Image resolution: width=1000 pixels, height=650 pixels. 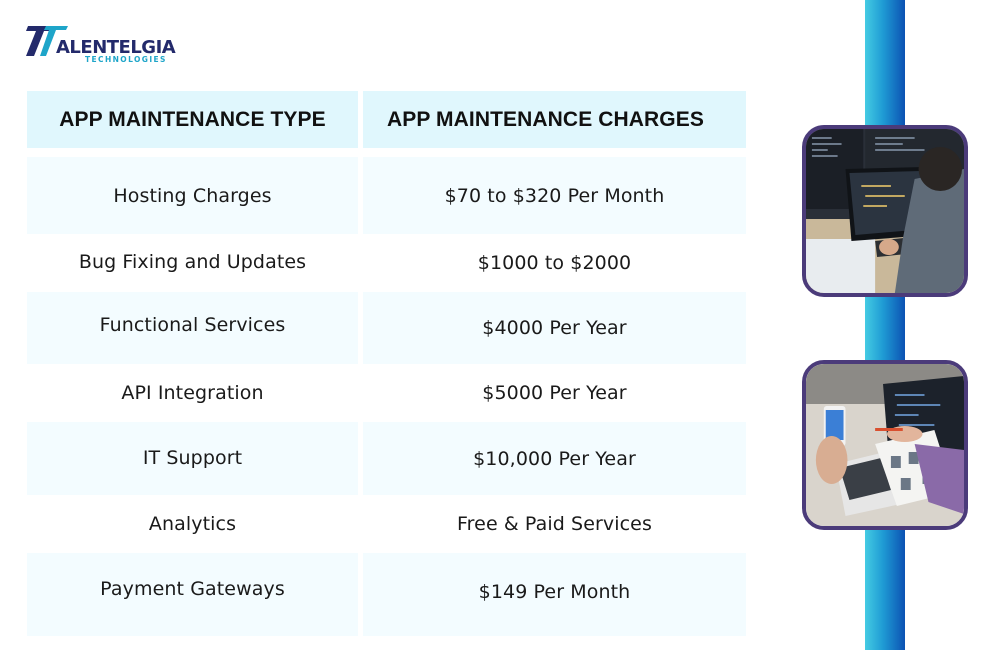 I want to click on developer-laptop-image, so click(x=885, y=211).